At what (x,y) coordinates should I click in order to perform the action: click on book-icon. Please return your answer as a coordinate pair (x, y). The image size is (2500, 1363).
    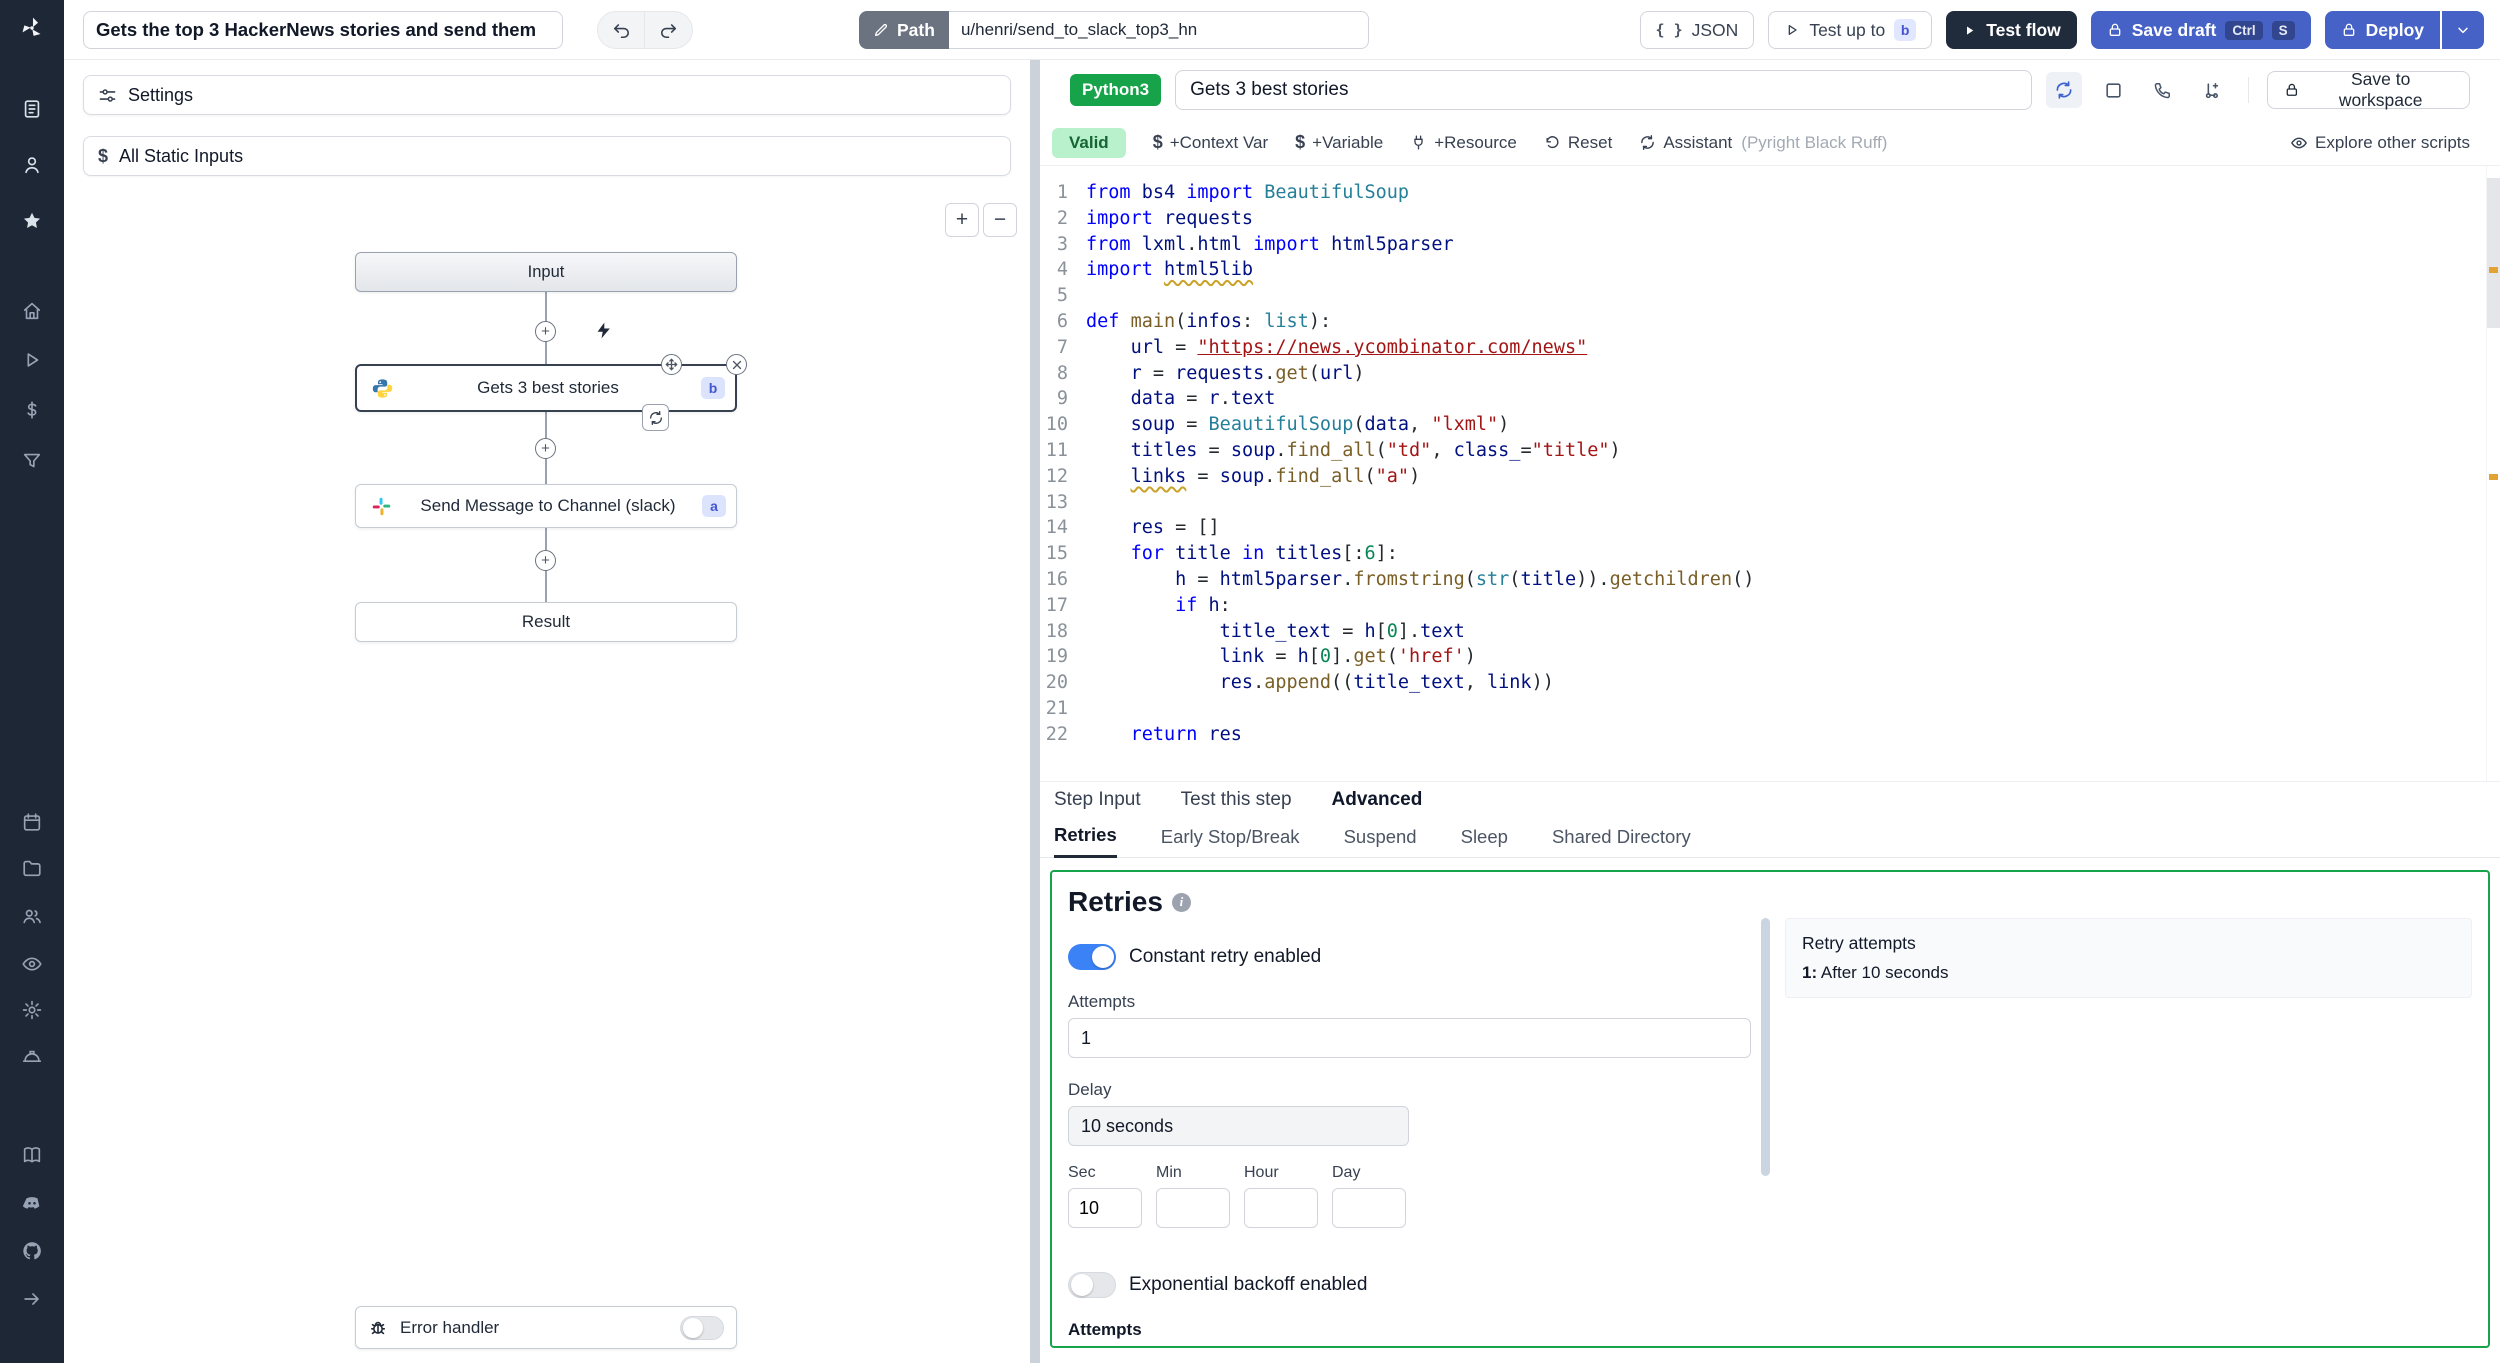
    Looking at the image, I should click on (32, 1155).